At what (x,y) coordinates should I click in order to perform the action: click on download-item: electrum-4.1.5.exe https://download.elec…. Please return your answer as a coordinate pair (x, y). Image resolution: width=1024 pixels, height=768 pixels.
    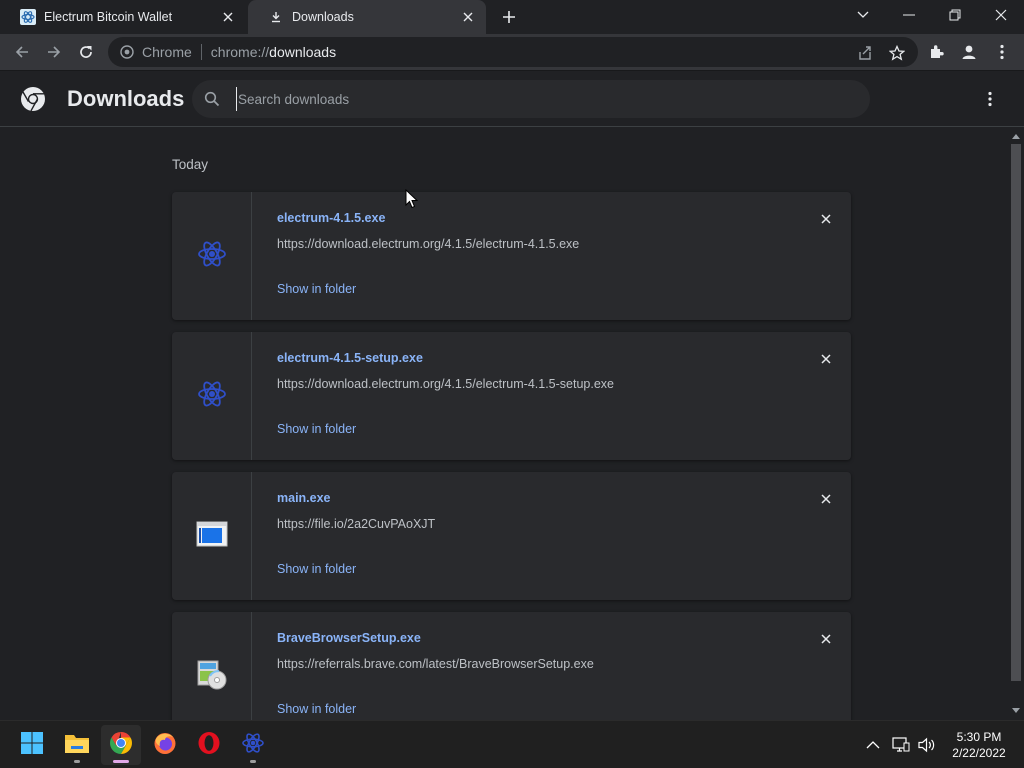
    Looking at the image, I should click on (511, 256).